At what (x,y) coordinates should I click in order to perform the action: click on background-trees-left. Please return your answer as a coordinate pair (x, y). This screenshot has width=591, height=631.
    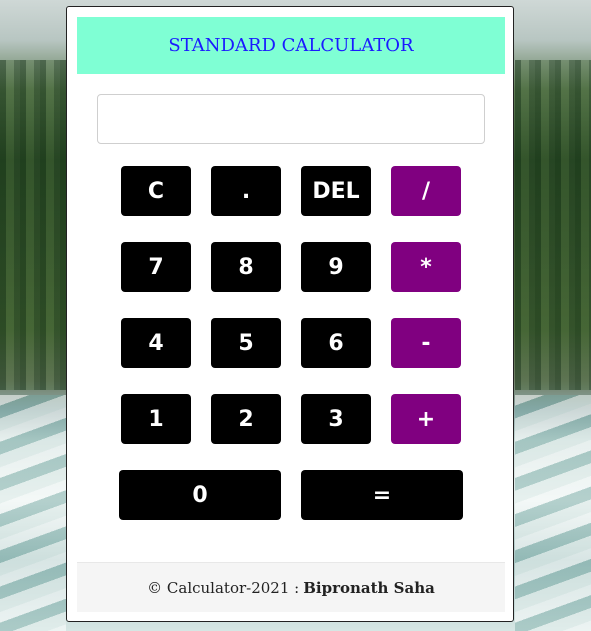
    Looking at the image, I should click on (33, 225).